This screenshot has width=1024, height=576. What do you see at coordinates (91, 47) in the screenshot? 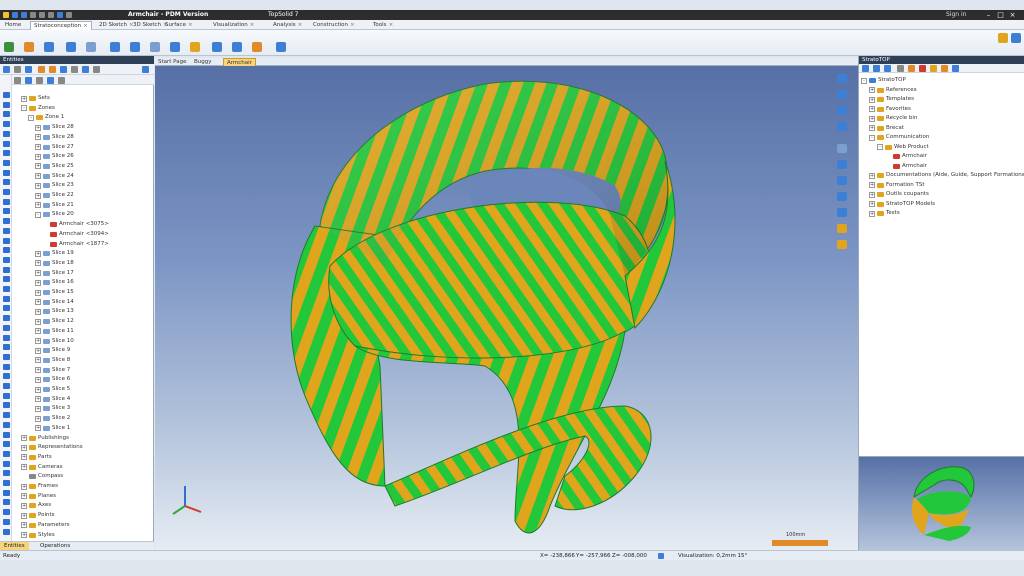
I see `tool-icon` at bounding box center [91, 47].